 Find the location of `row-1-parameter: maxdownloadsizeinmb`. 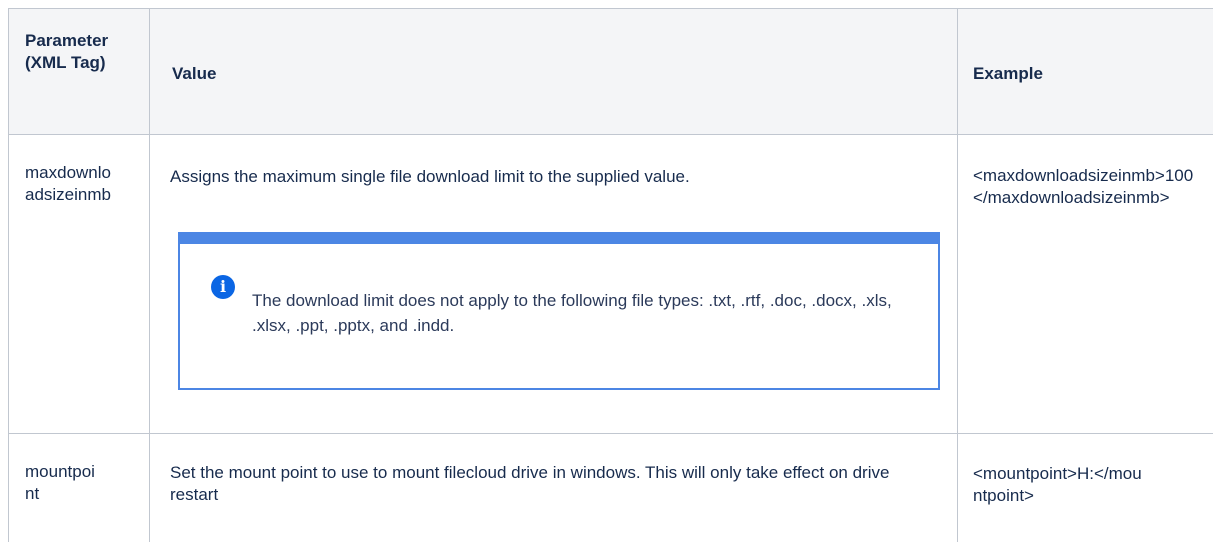

row-1-parameter: maxdownloadsizeinmb is located at coordinates (68, 183).